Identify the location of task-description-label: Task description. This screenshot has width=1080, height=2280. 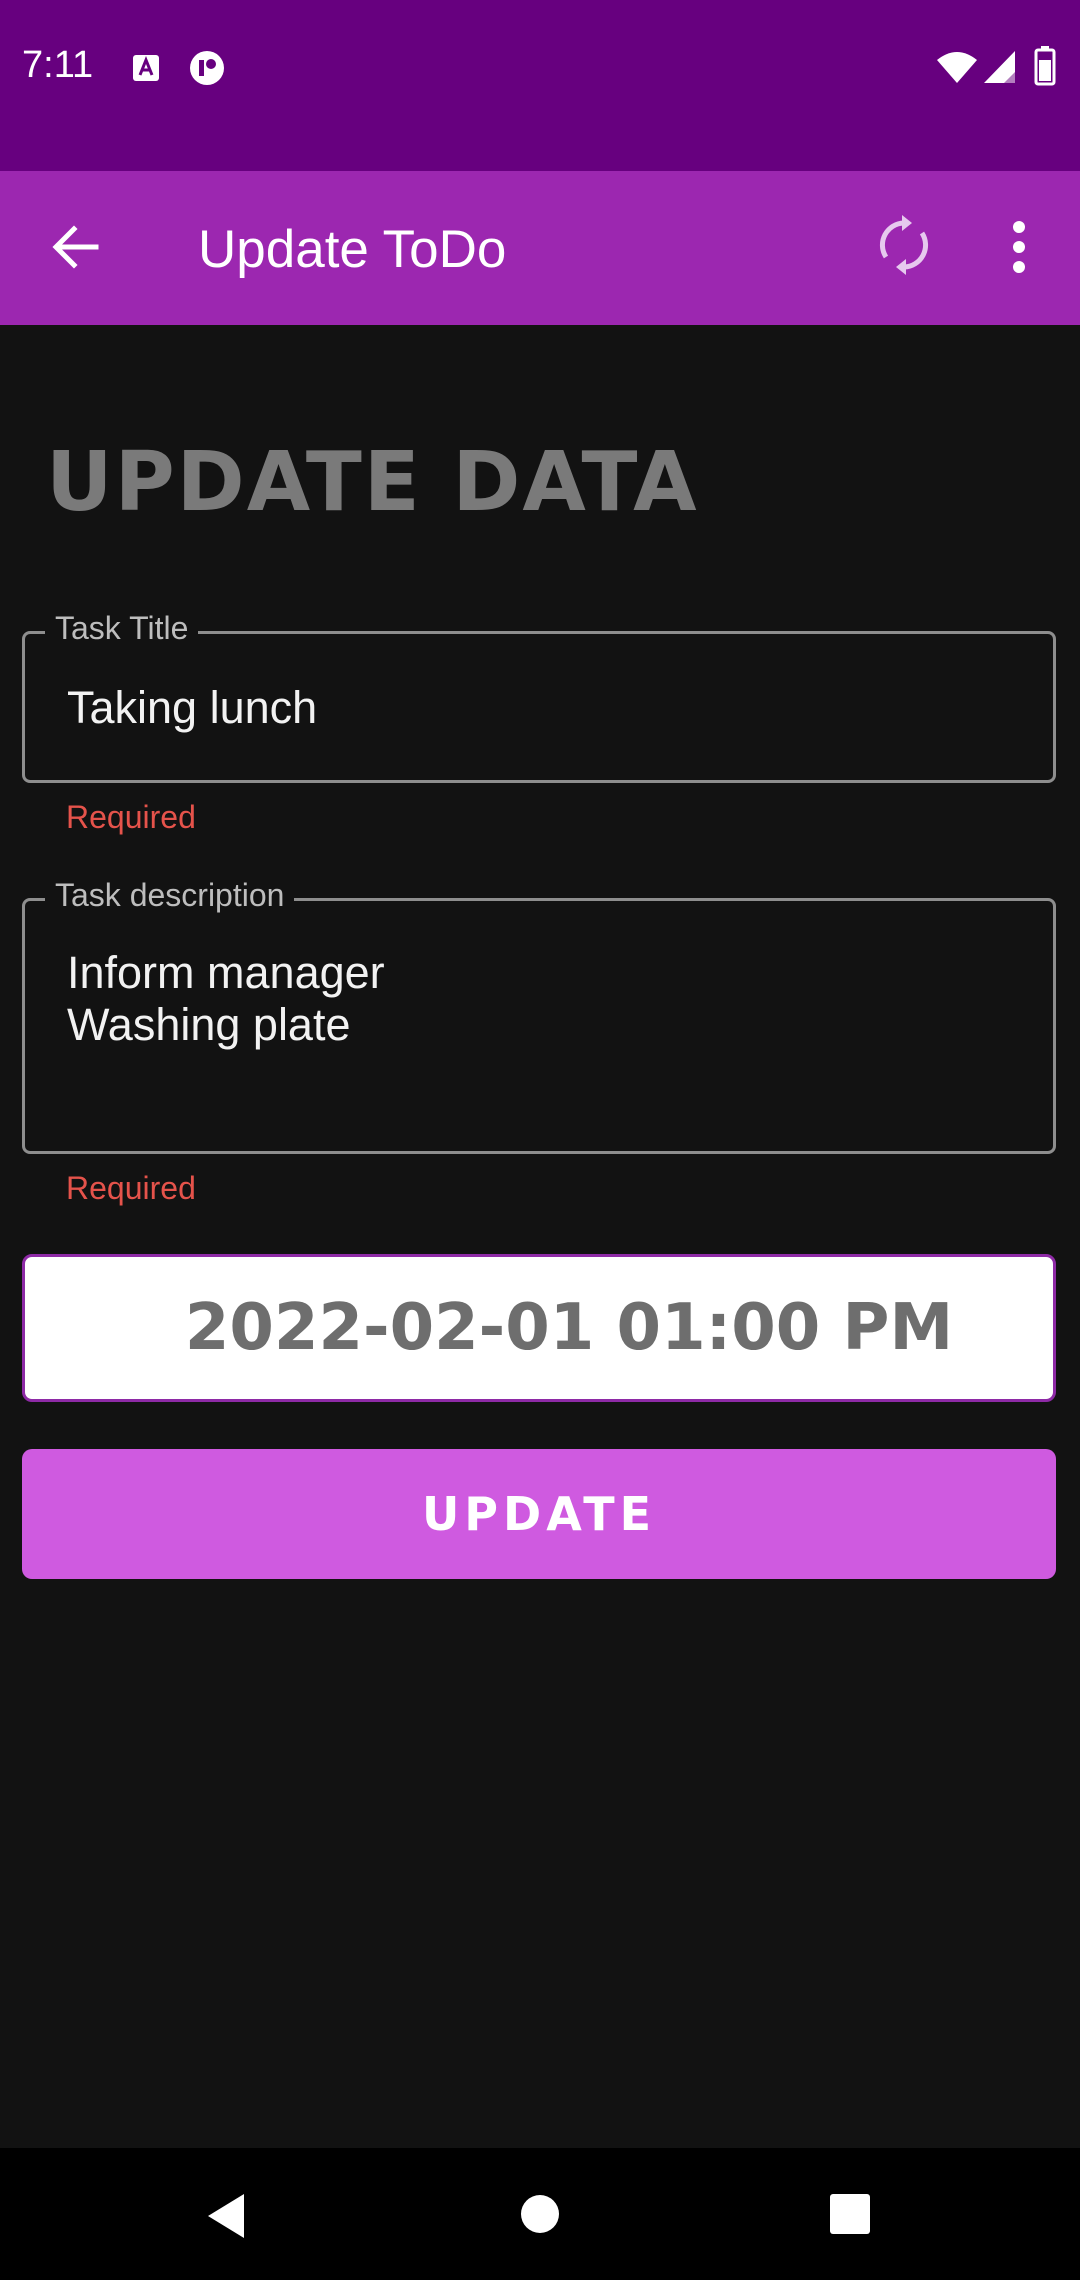
(170, 895).